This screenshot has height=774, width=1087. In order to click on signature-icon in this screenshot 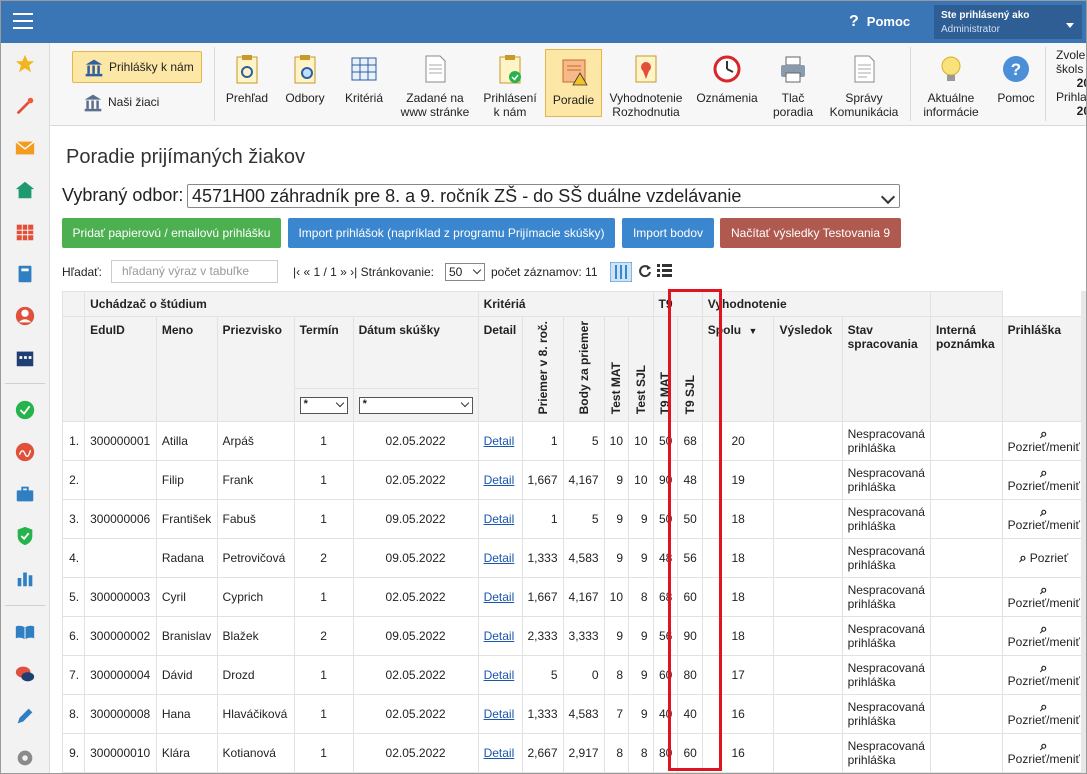, I will do `click(25, 452)`.